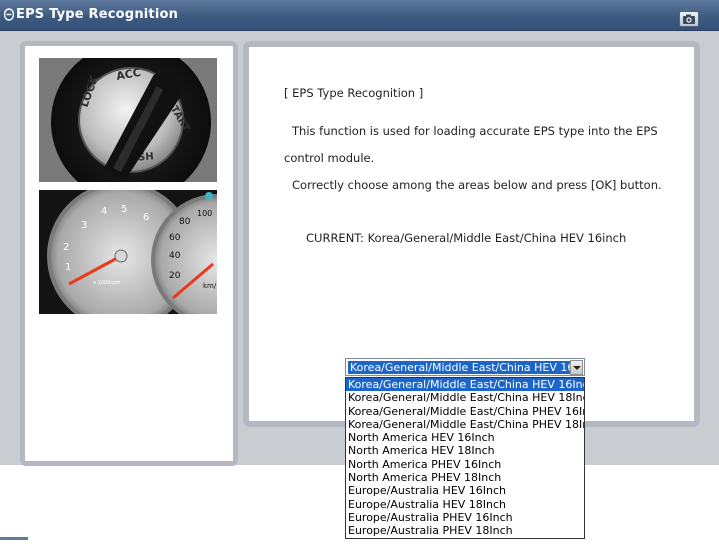 This screenshot has width=719, height=552. Describe the element at coordinates (185, 222) in the screenshot. I see `gauge-tick: 80` at that location.